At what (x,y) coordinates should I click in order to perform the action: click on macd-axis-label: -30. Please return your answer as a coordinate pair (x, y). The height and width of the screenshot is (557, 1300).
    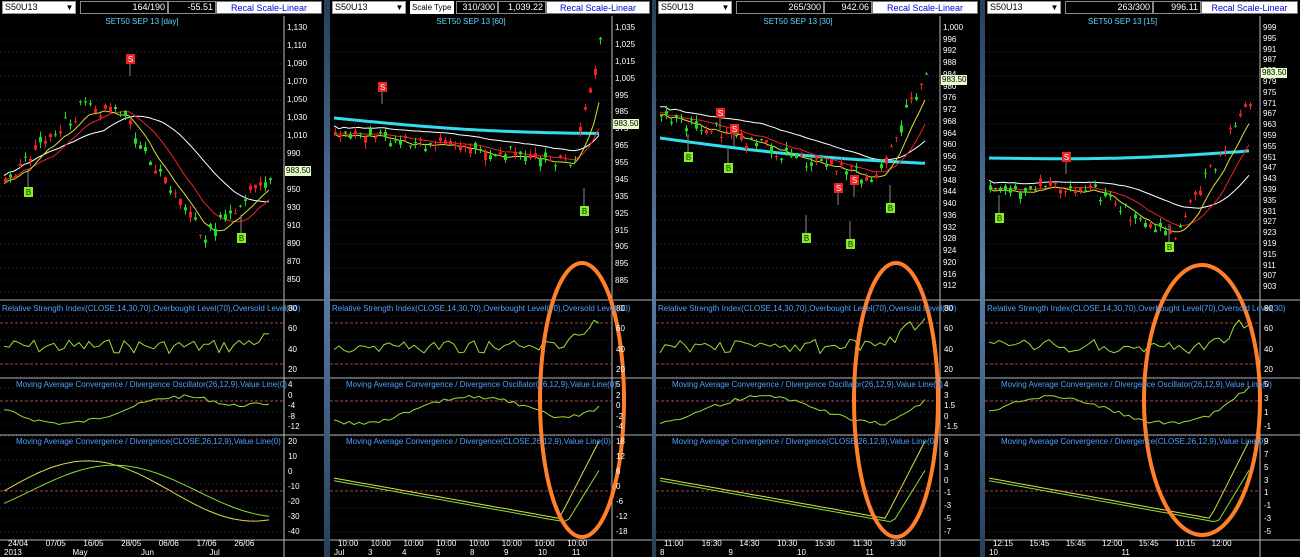
    Looking at the image, I should click on (294, 516).